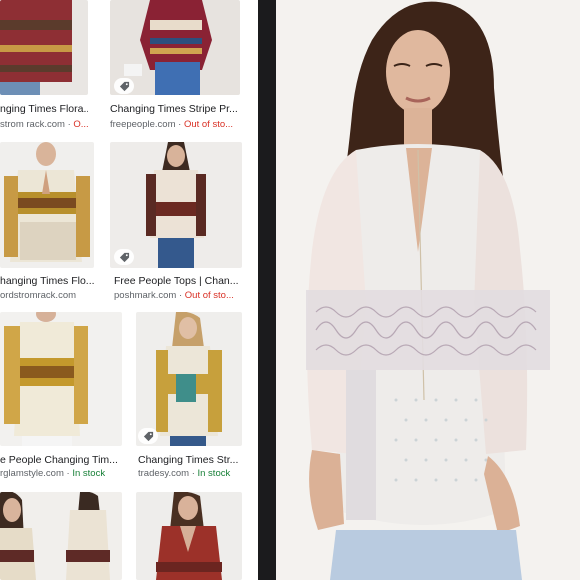 This screenshot has height=580, width=580. What do you see at coordinates (38, 295) in the screenshot?
I see `result-source: ordstromrack.com` at bounding box center [38, 295].